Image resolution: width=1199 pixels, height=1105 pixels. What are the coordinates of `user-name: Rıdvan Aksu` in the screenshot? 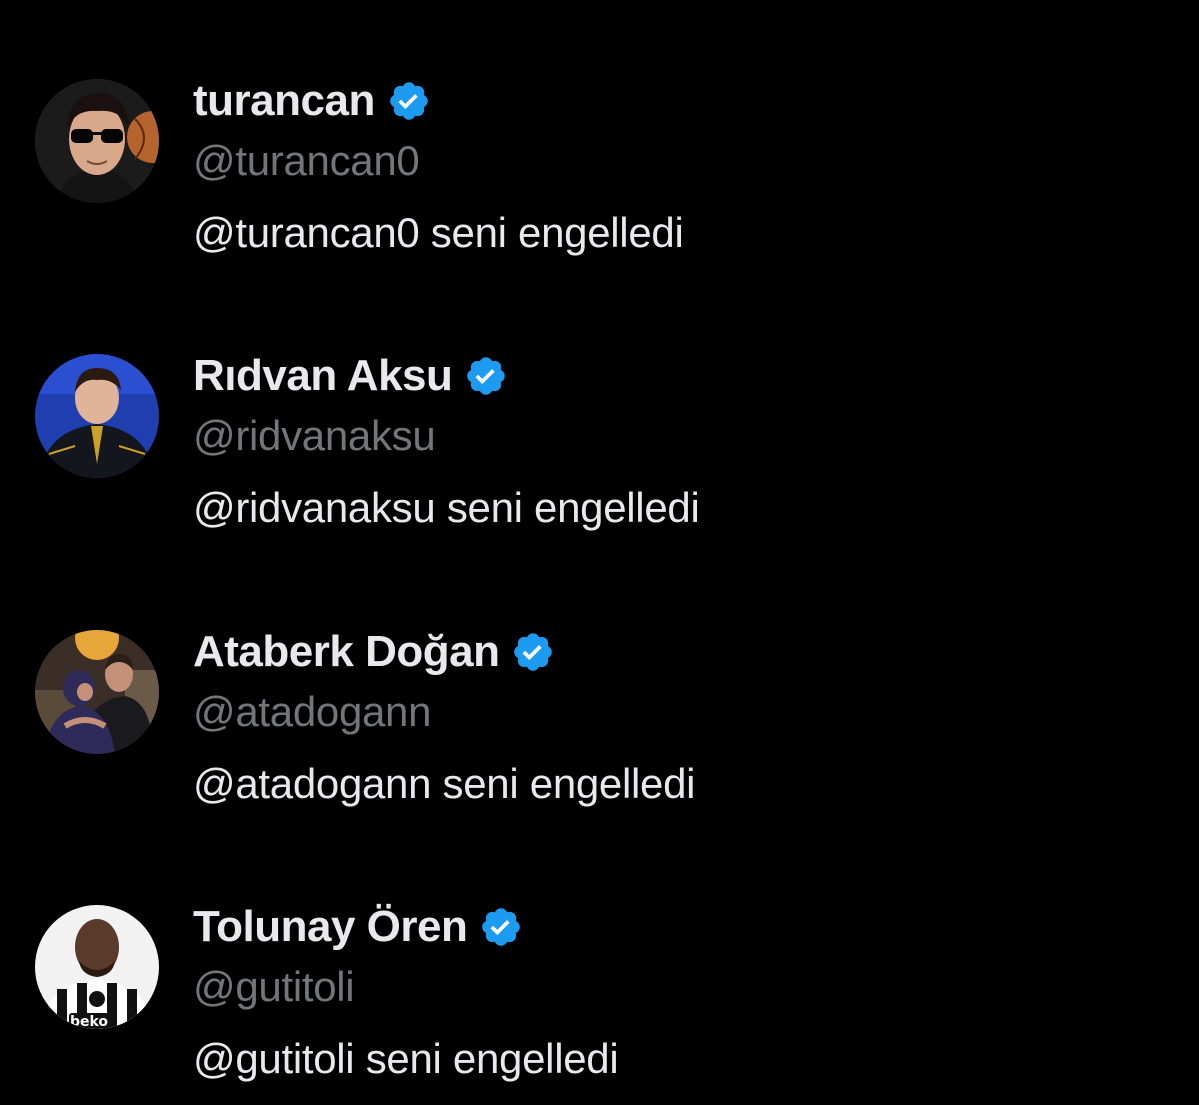 It's located at (323, 376).